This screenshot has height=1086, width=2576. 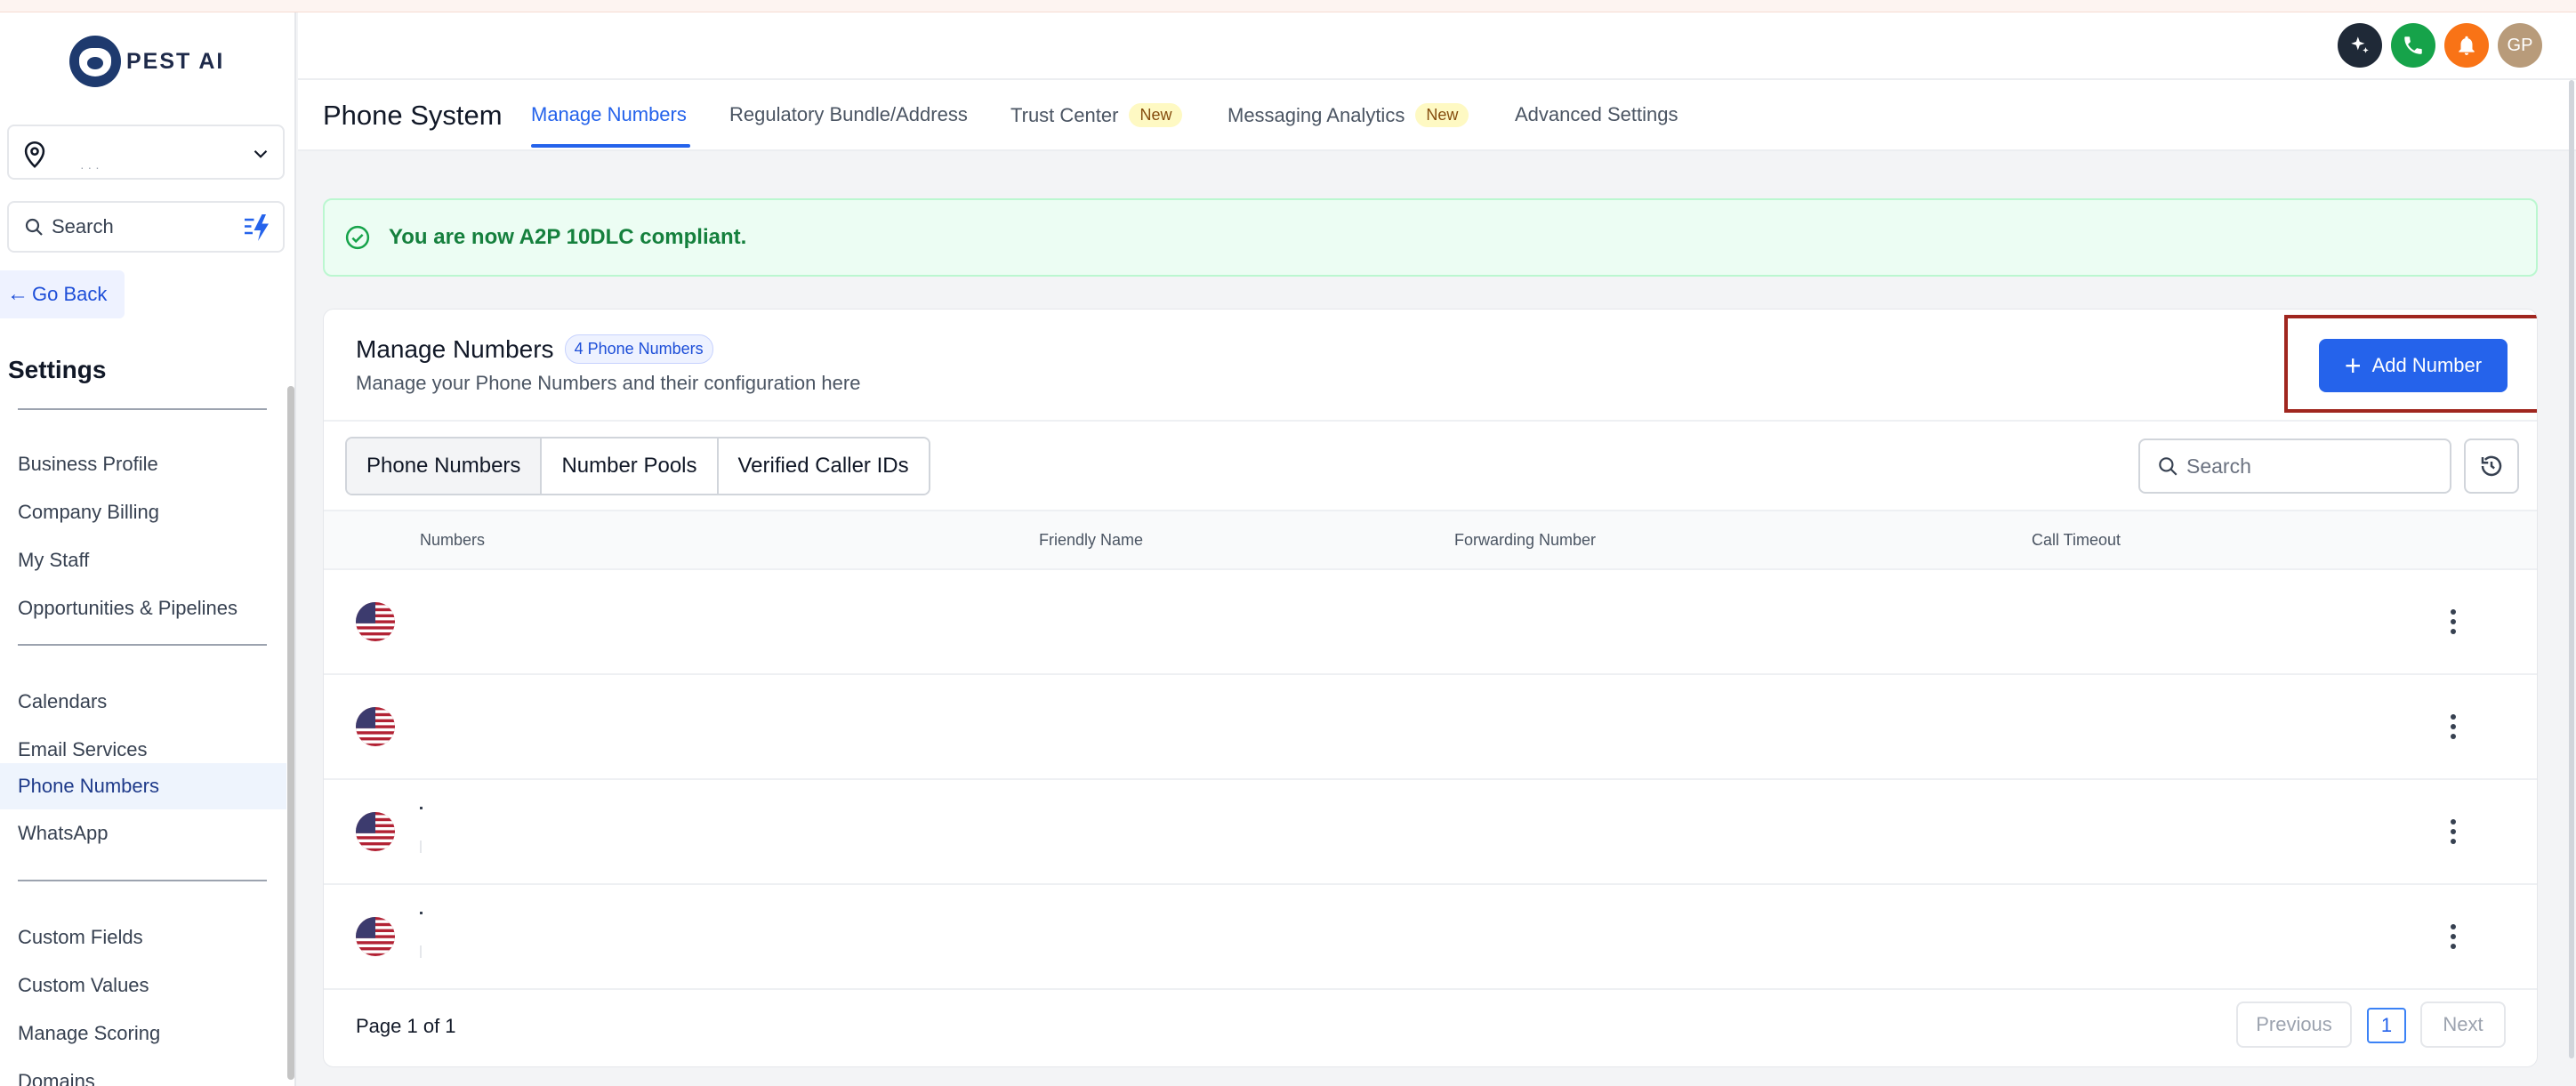 I want to click on tab-manage-numbers: Manage Numbers, so click(x=609, y=115).